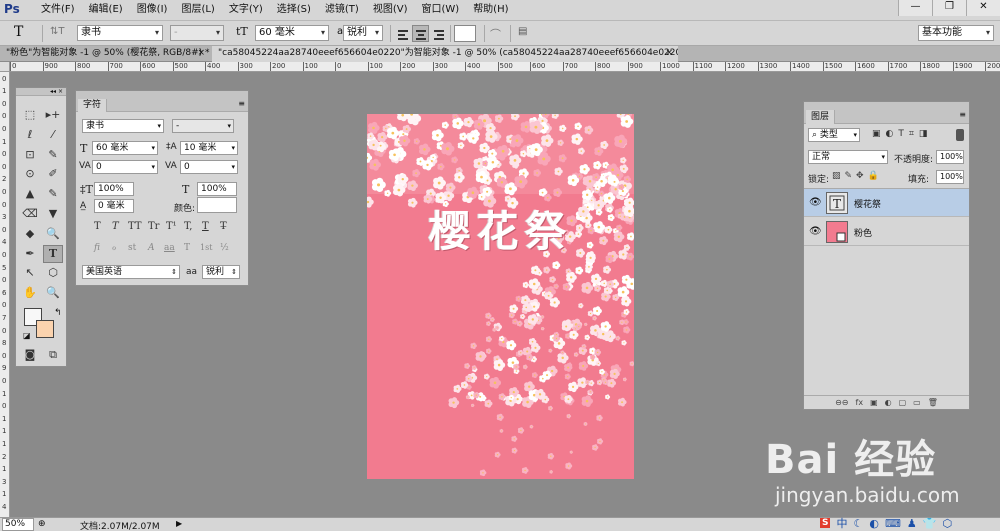  Describe the element at coordinates (123, 126) in the screenshot. I see `char-font-family-select: 隶书 ▾` at that location.